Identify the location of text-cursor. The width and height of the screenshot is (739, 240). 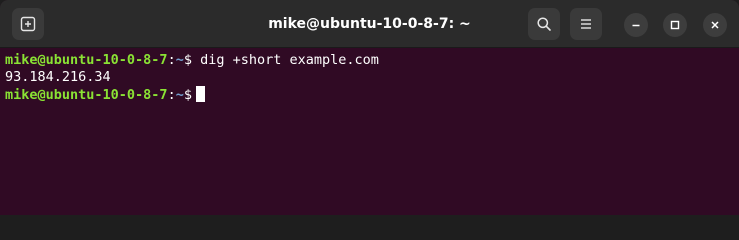
(200, 94).